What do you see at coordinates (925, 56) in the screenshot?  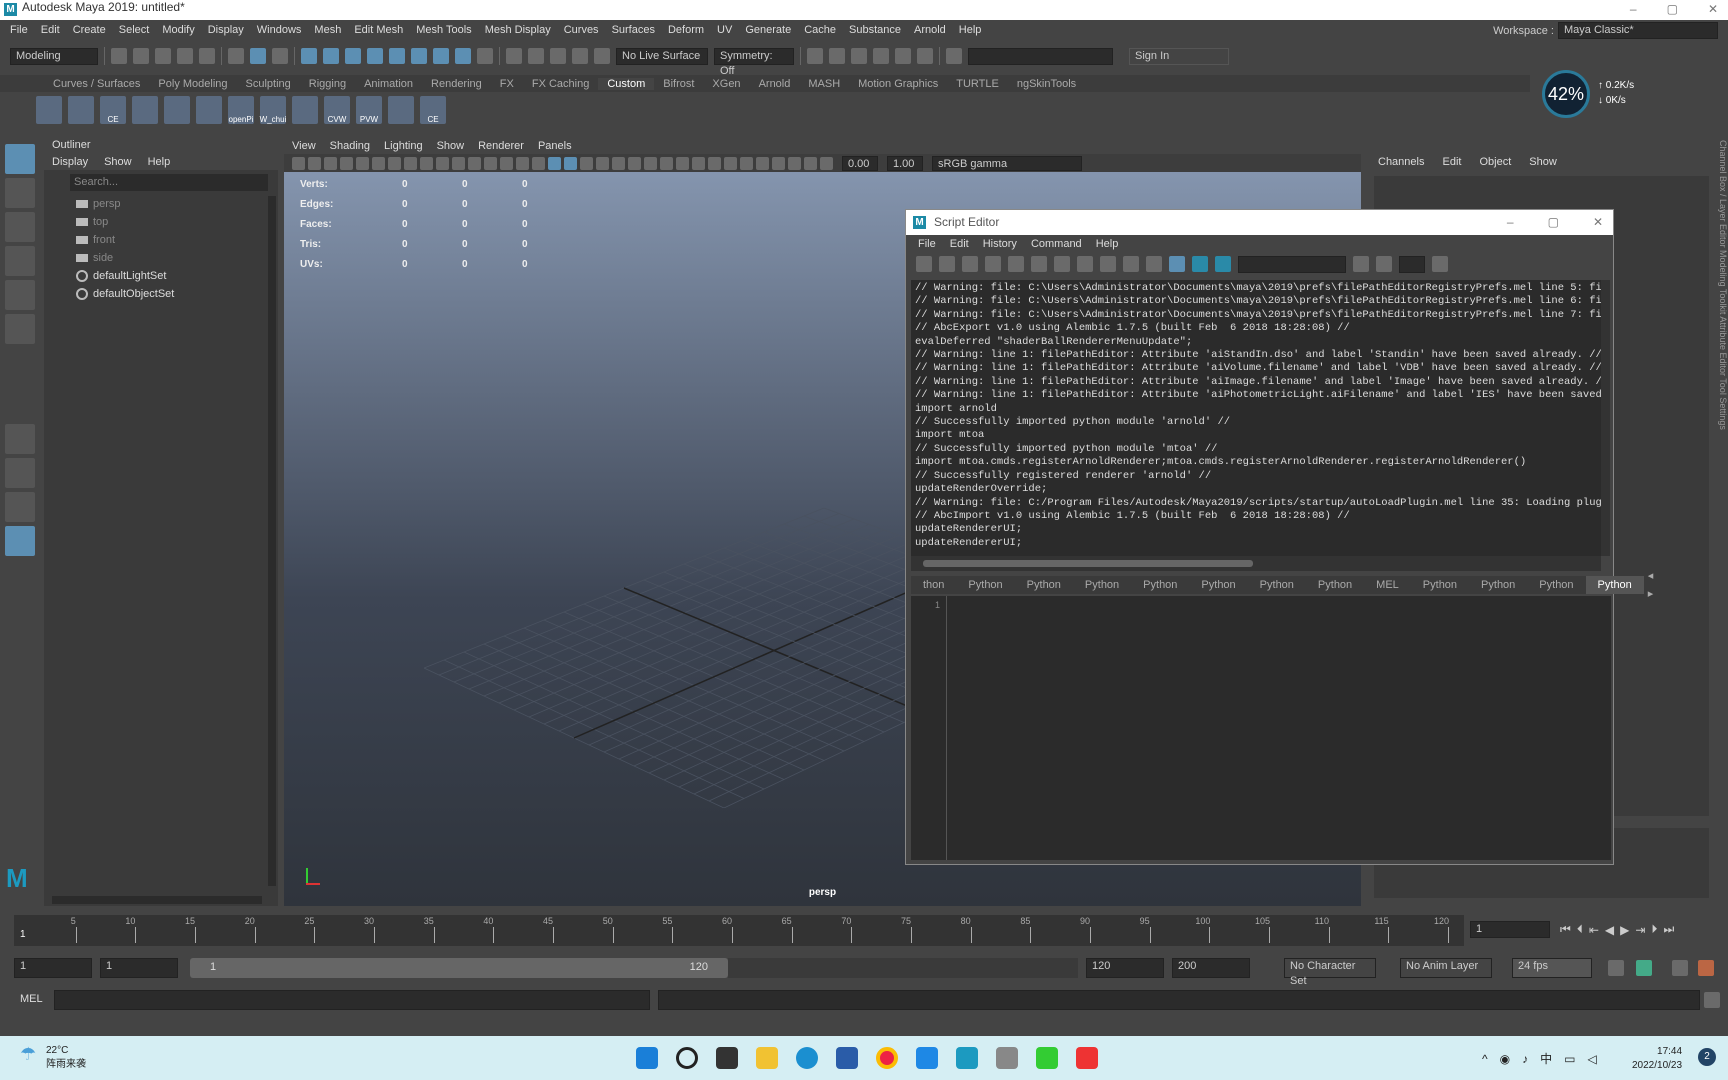 I see `pause-icon` at bounding box center [925, 56].